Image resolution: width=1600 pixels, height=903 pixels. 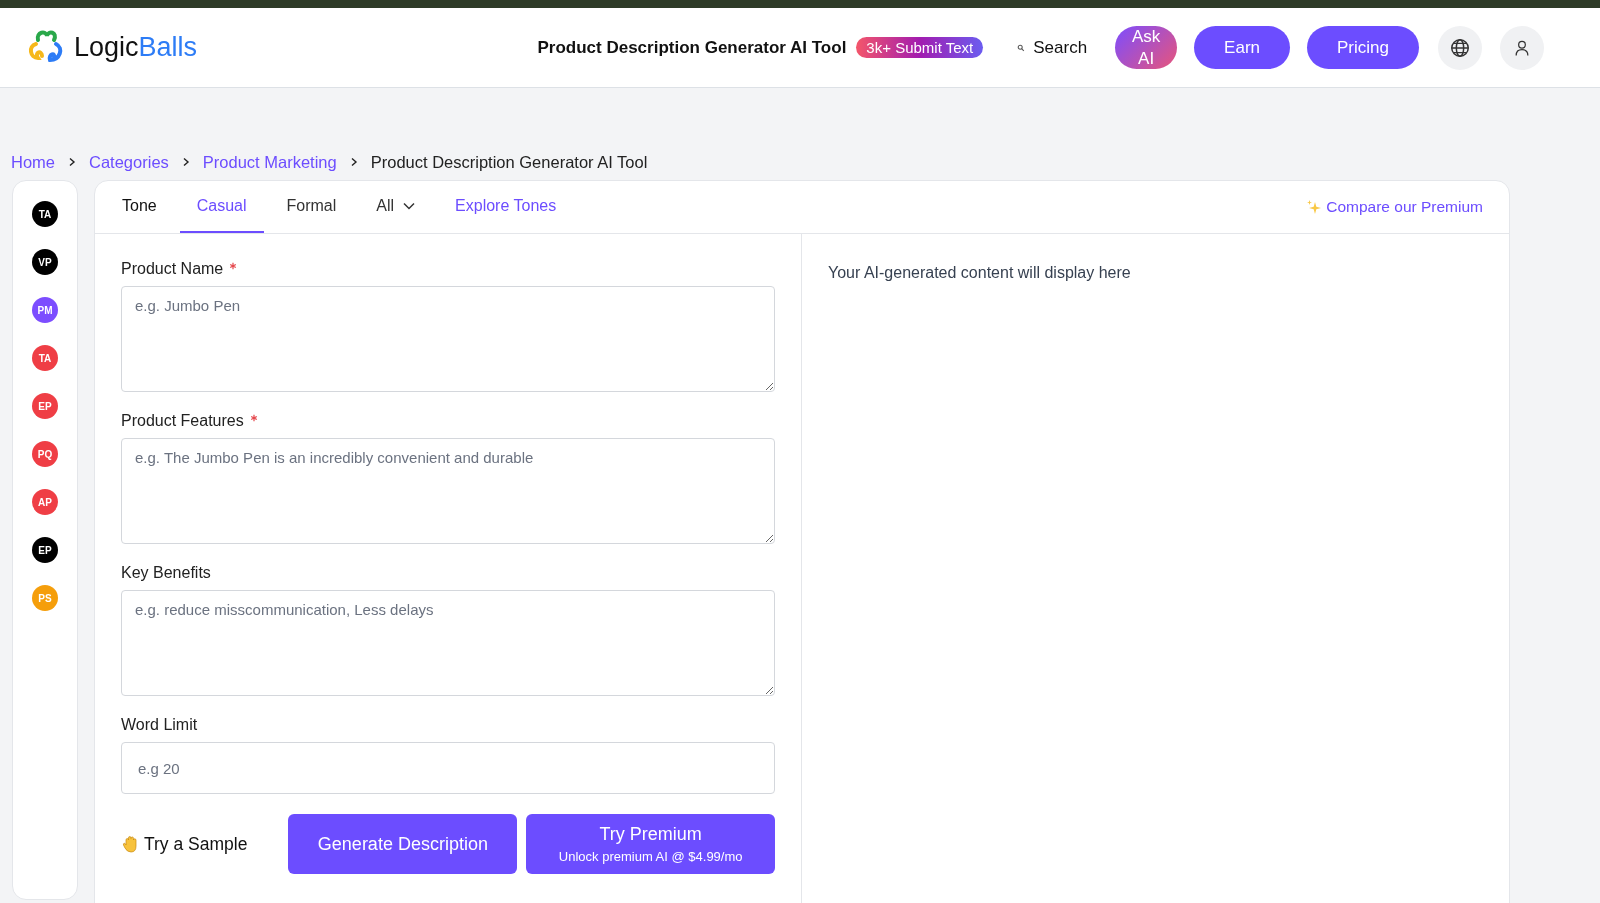 What do you see at coordinates (45, 310) in the screenshot?
I see `sidebar-avatar: PM` at bounding box center [45, 310].